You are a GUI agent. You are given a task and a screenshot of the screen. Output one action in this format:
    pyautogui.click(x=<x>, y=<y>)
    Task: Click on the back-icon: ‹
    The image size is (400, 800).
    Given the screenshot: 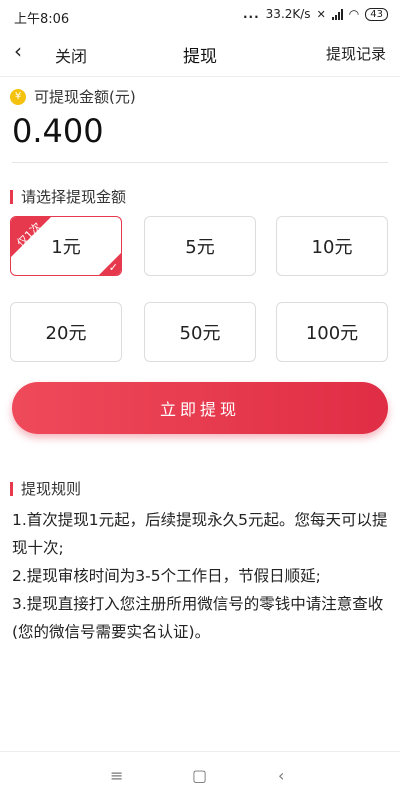 What is the action you would take?
    pyautogui.click(x=281, y=775)
    